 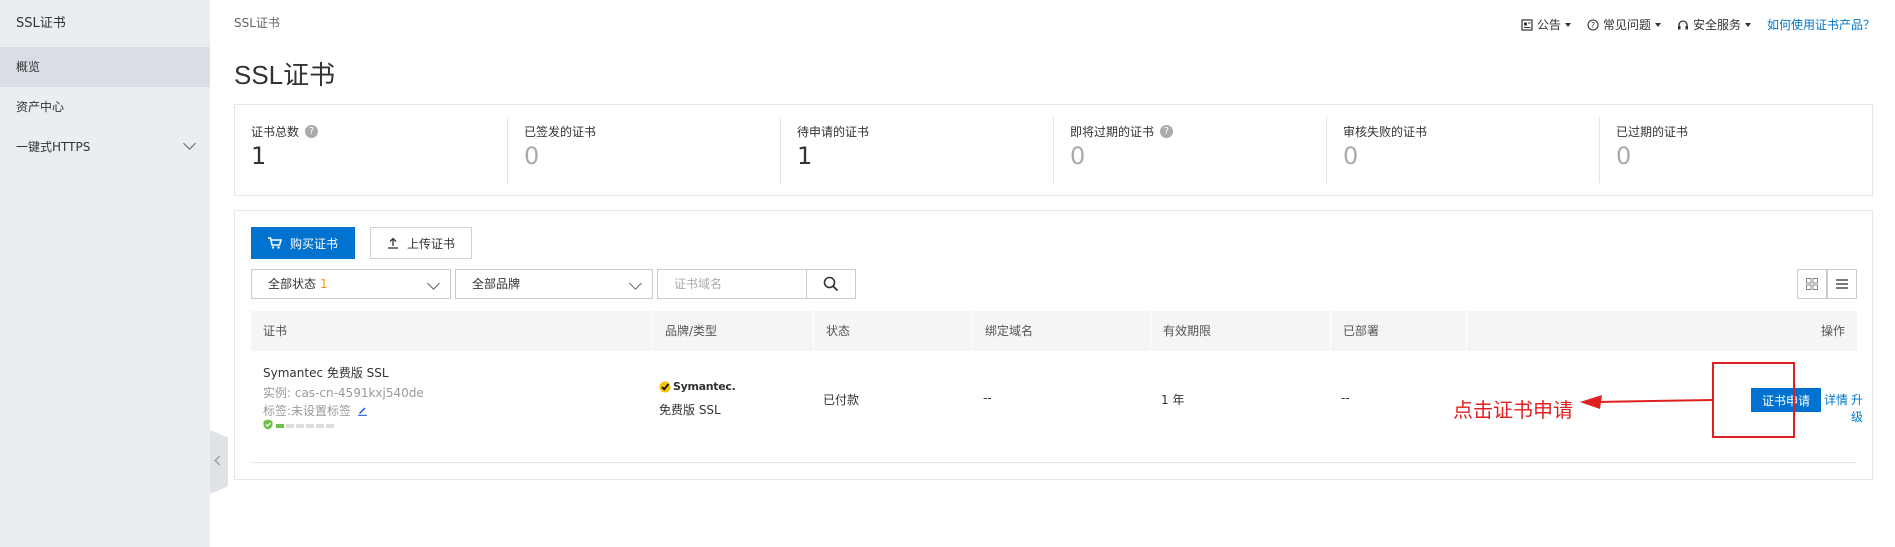 I want to click on deployed-count: --, so click(x=1345, y=398).